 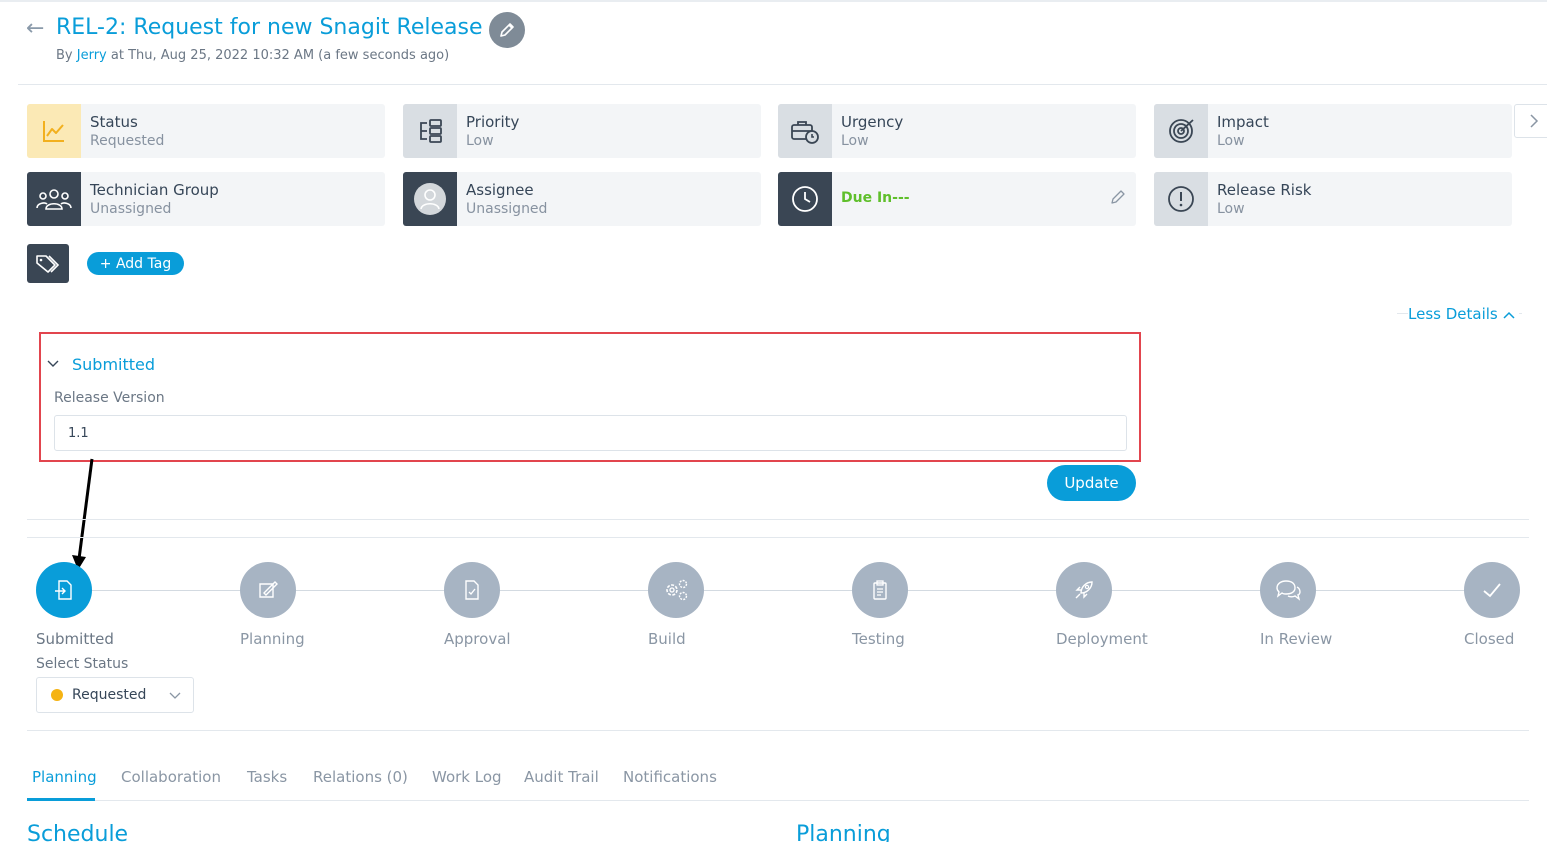 I want to click on assignee-card: Assignee Unassigned, so click(x=582, y=199).